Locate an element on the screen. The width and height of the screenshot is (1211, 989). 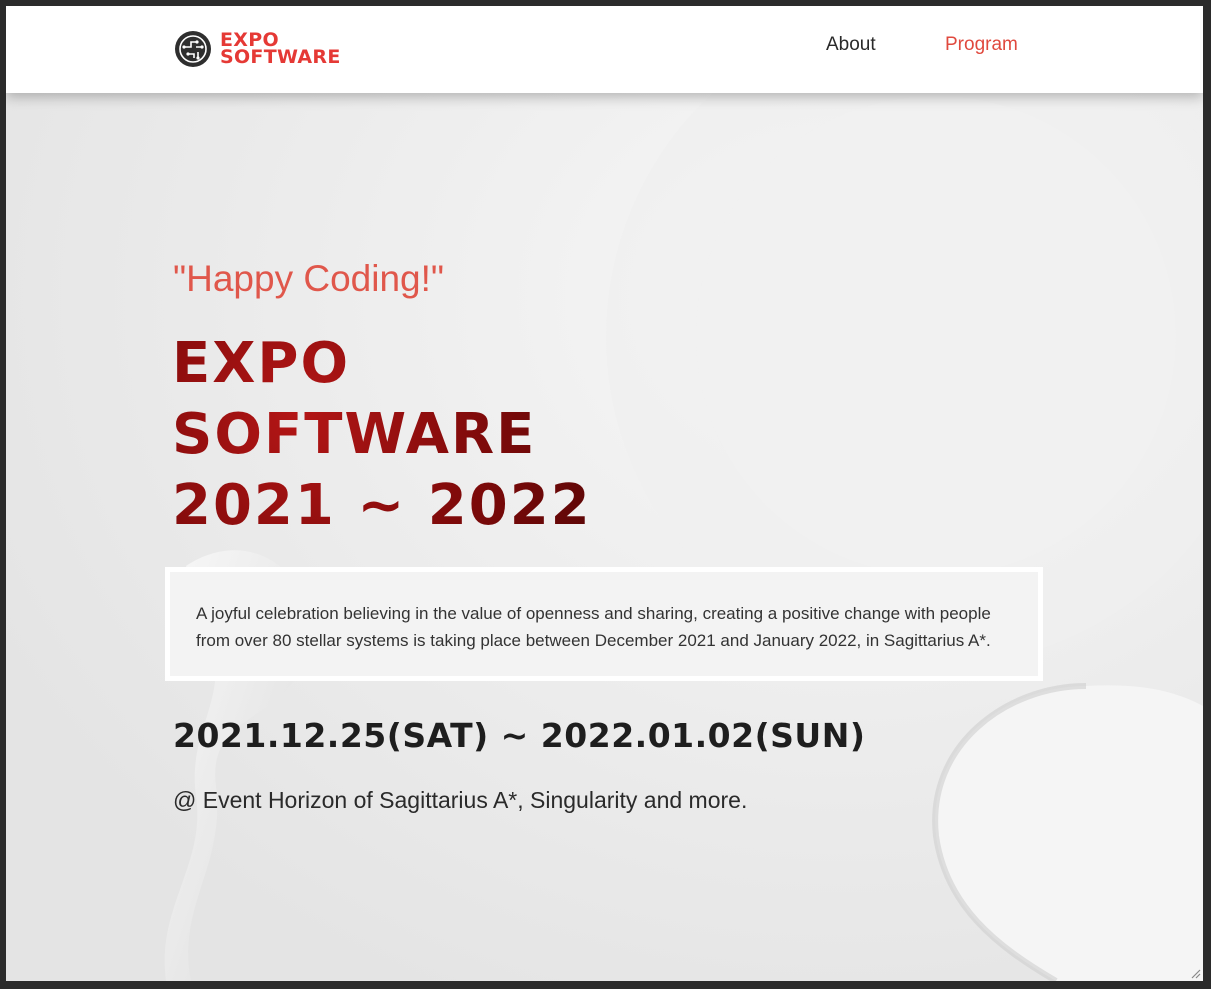
nav-link-program: Program is located at coordinates (981, 45).